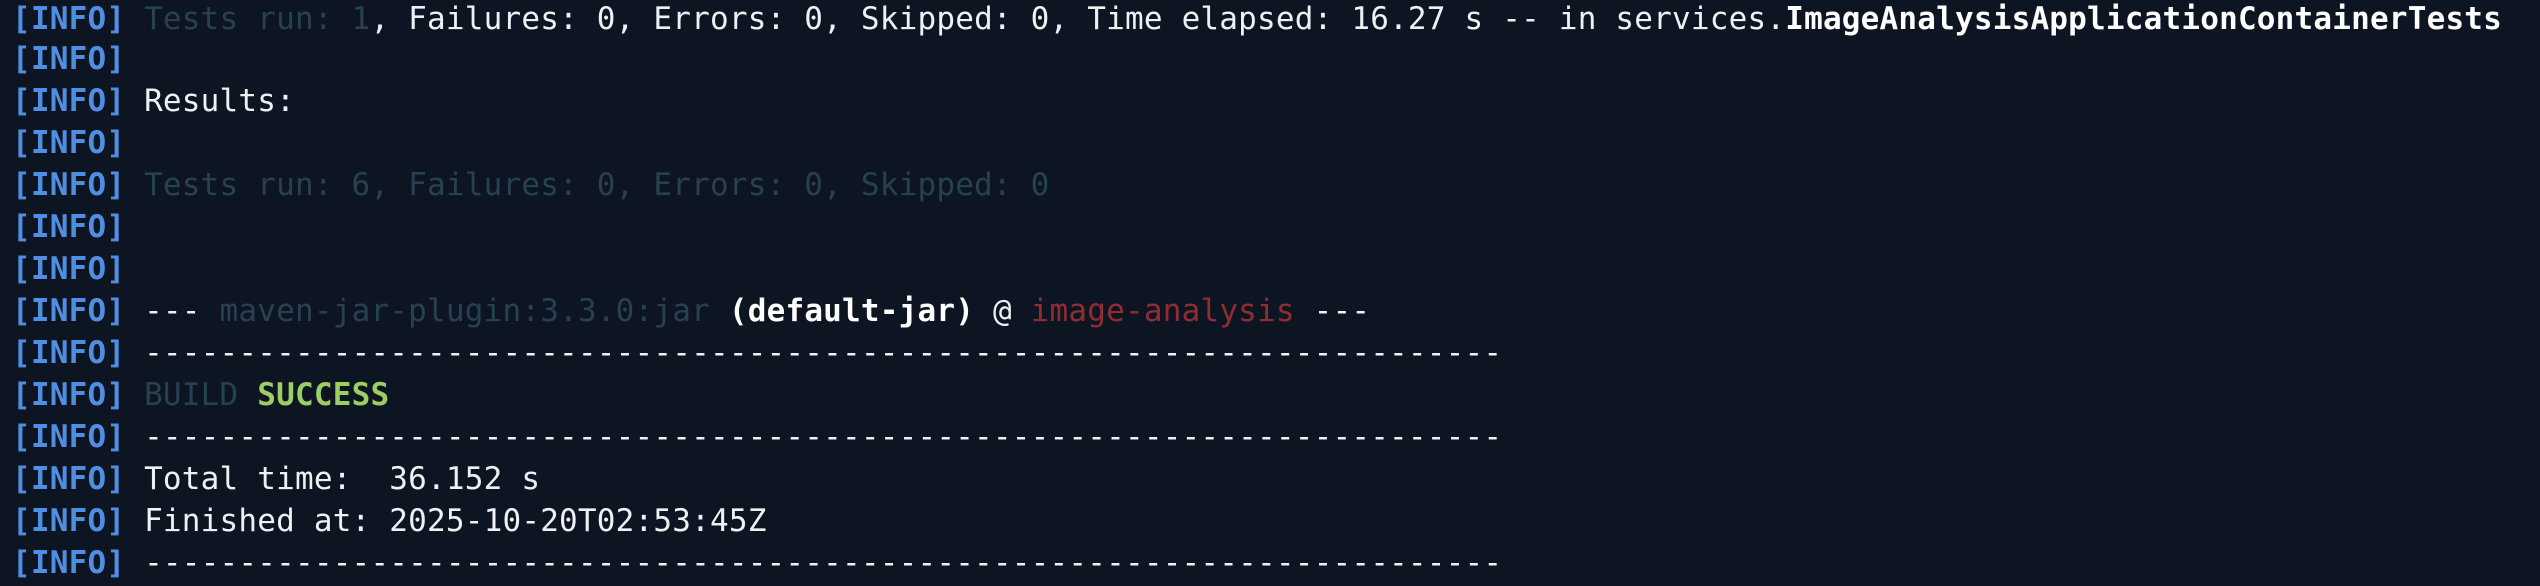  Describe the element at coordinates (2144, 19) in the screenshot. I see `test-class-name: ImageAnalysisApplicationContainerTests` at that location.